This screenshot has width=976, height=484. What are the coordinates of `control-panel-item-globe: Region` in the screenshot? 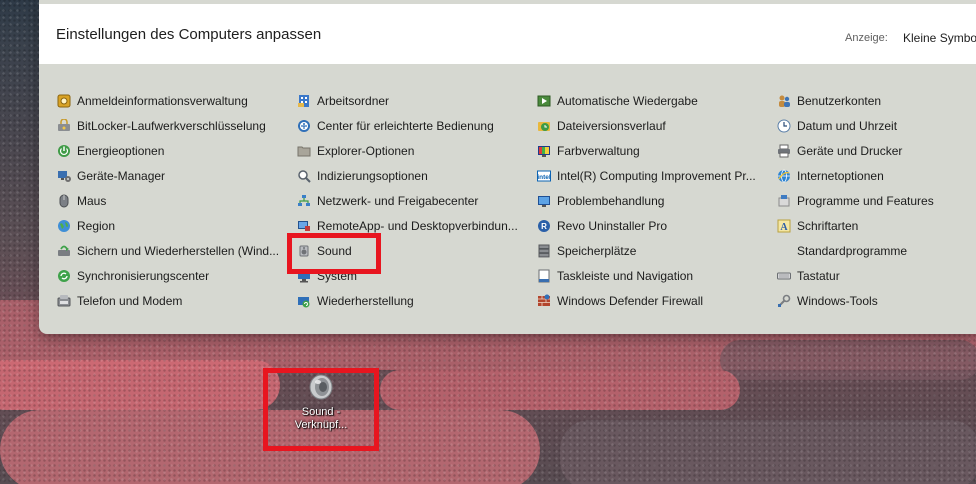 It's located at (86, 226).